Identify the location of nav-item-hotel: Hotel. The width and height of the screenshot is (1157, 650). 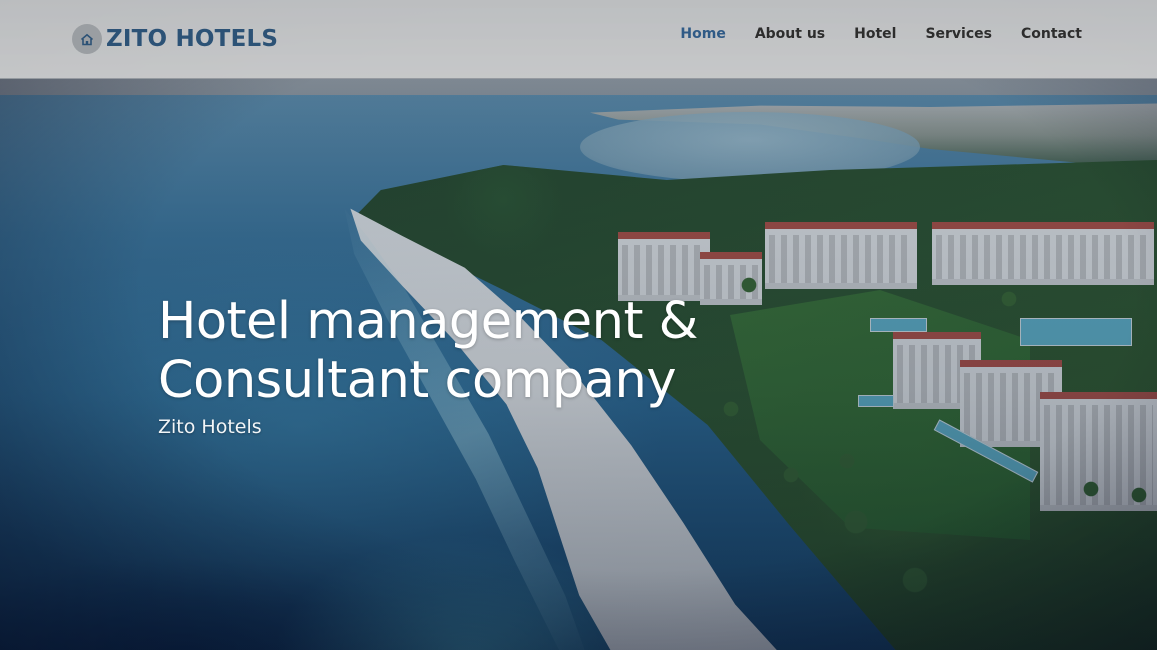
(875, 34).